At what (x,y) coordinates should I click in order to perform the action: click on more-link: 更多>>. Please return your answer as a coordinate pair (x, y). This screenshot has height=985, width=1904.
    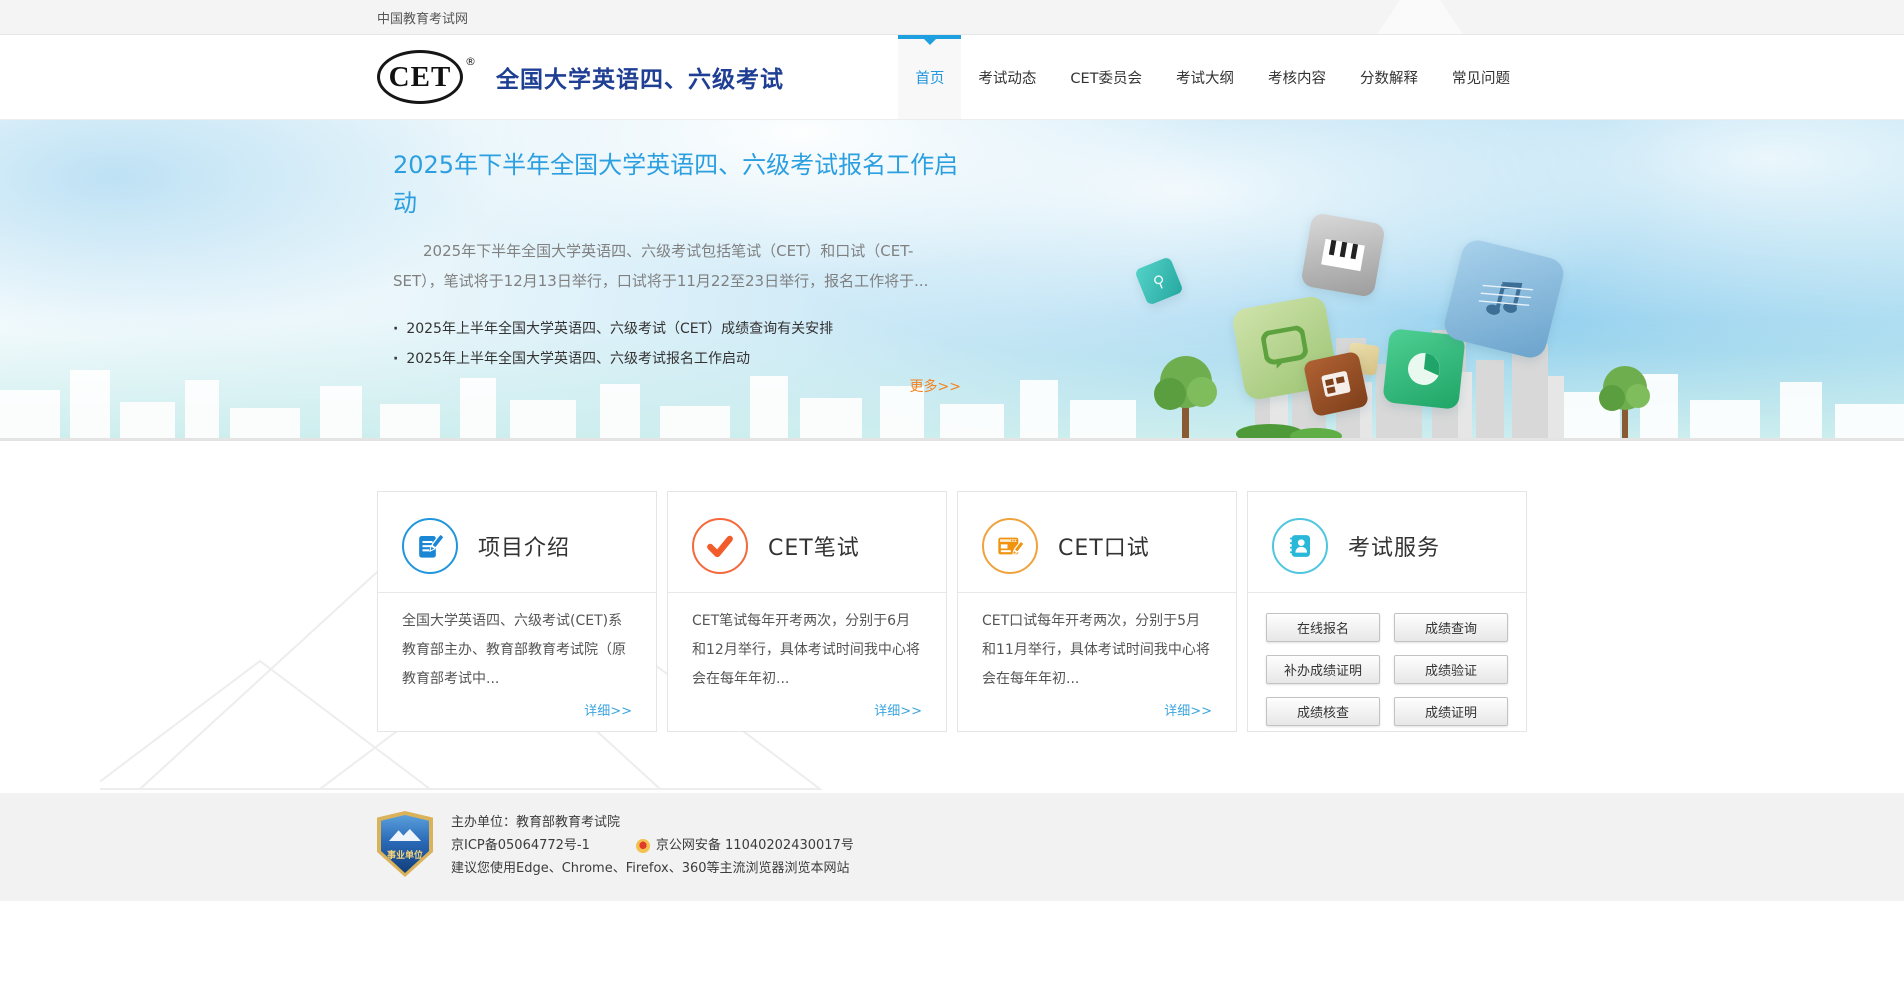
    Looking at the image, I should click on (677, 386).